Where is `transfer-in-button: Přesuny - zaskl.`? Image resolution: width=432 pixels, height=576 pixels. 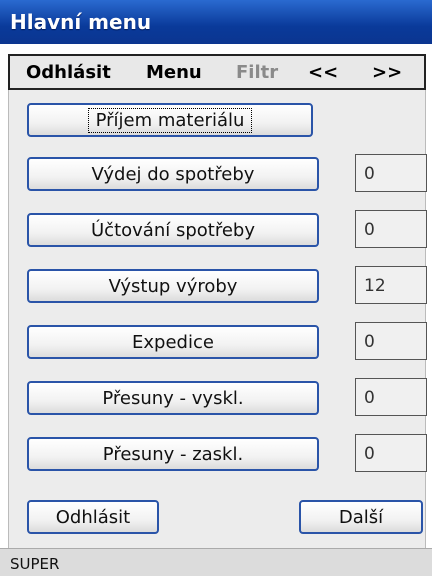 transfer-in-button: Přesuny - zaskl. is located at coordinates (173, 454).